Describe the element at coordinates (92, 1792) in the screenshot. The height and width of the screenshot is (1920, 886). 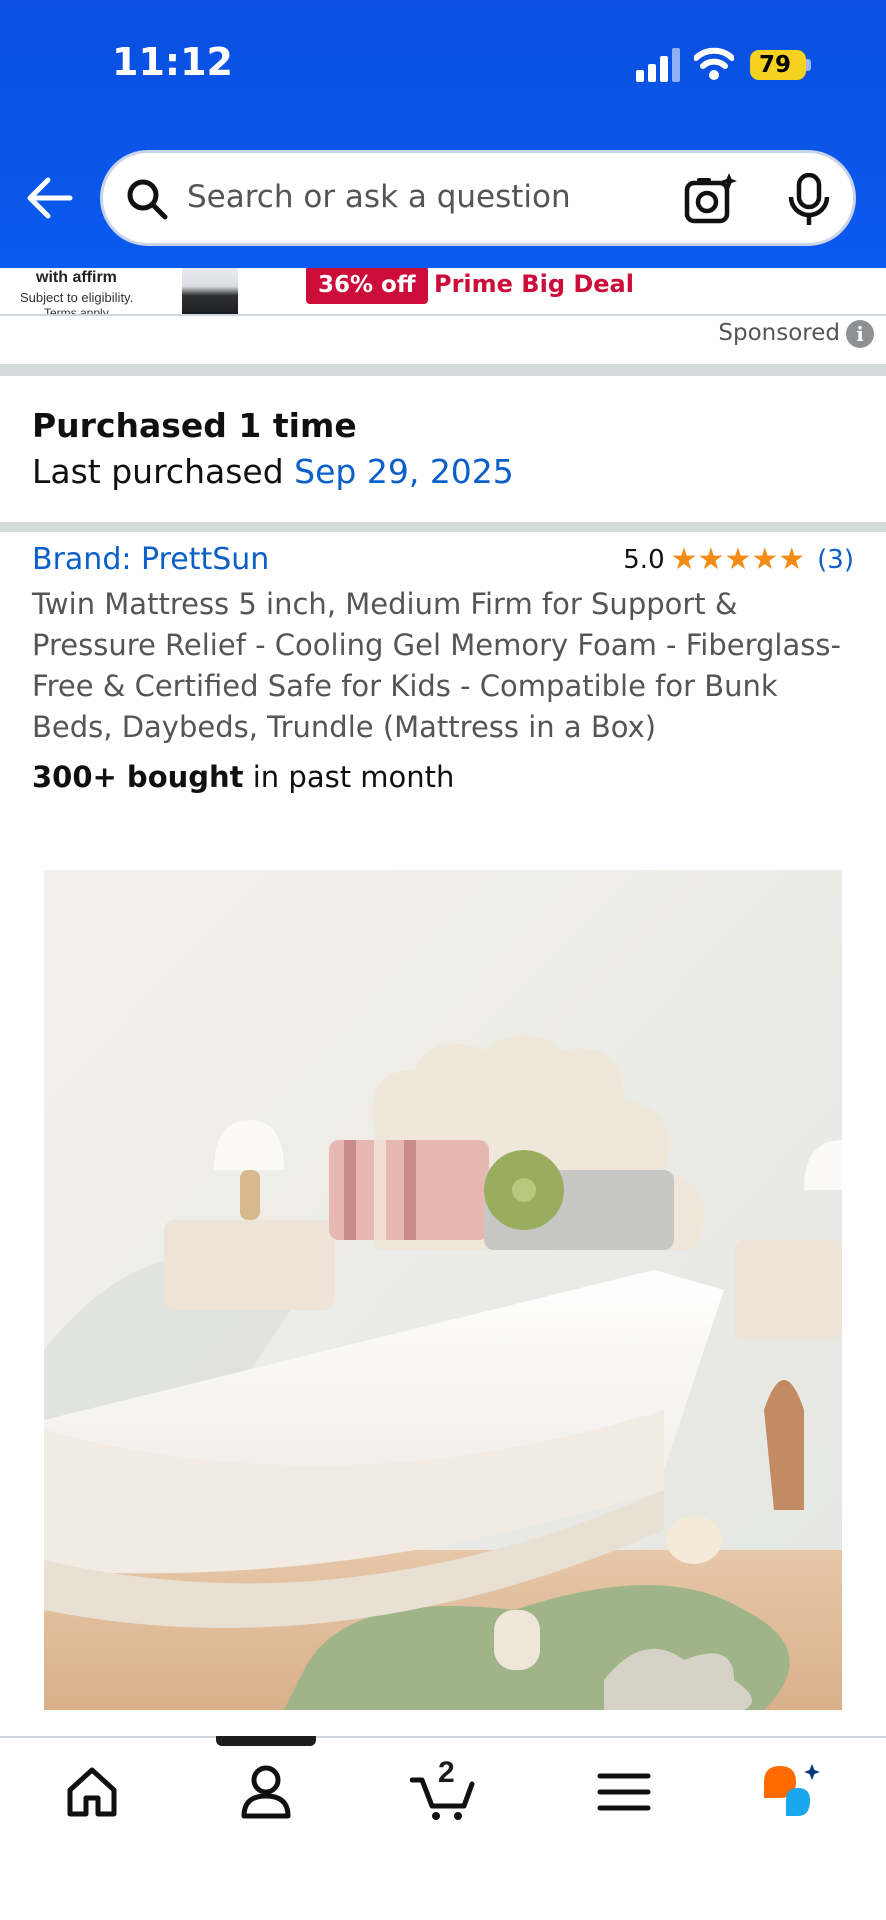
I see `home-icon` at that location.